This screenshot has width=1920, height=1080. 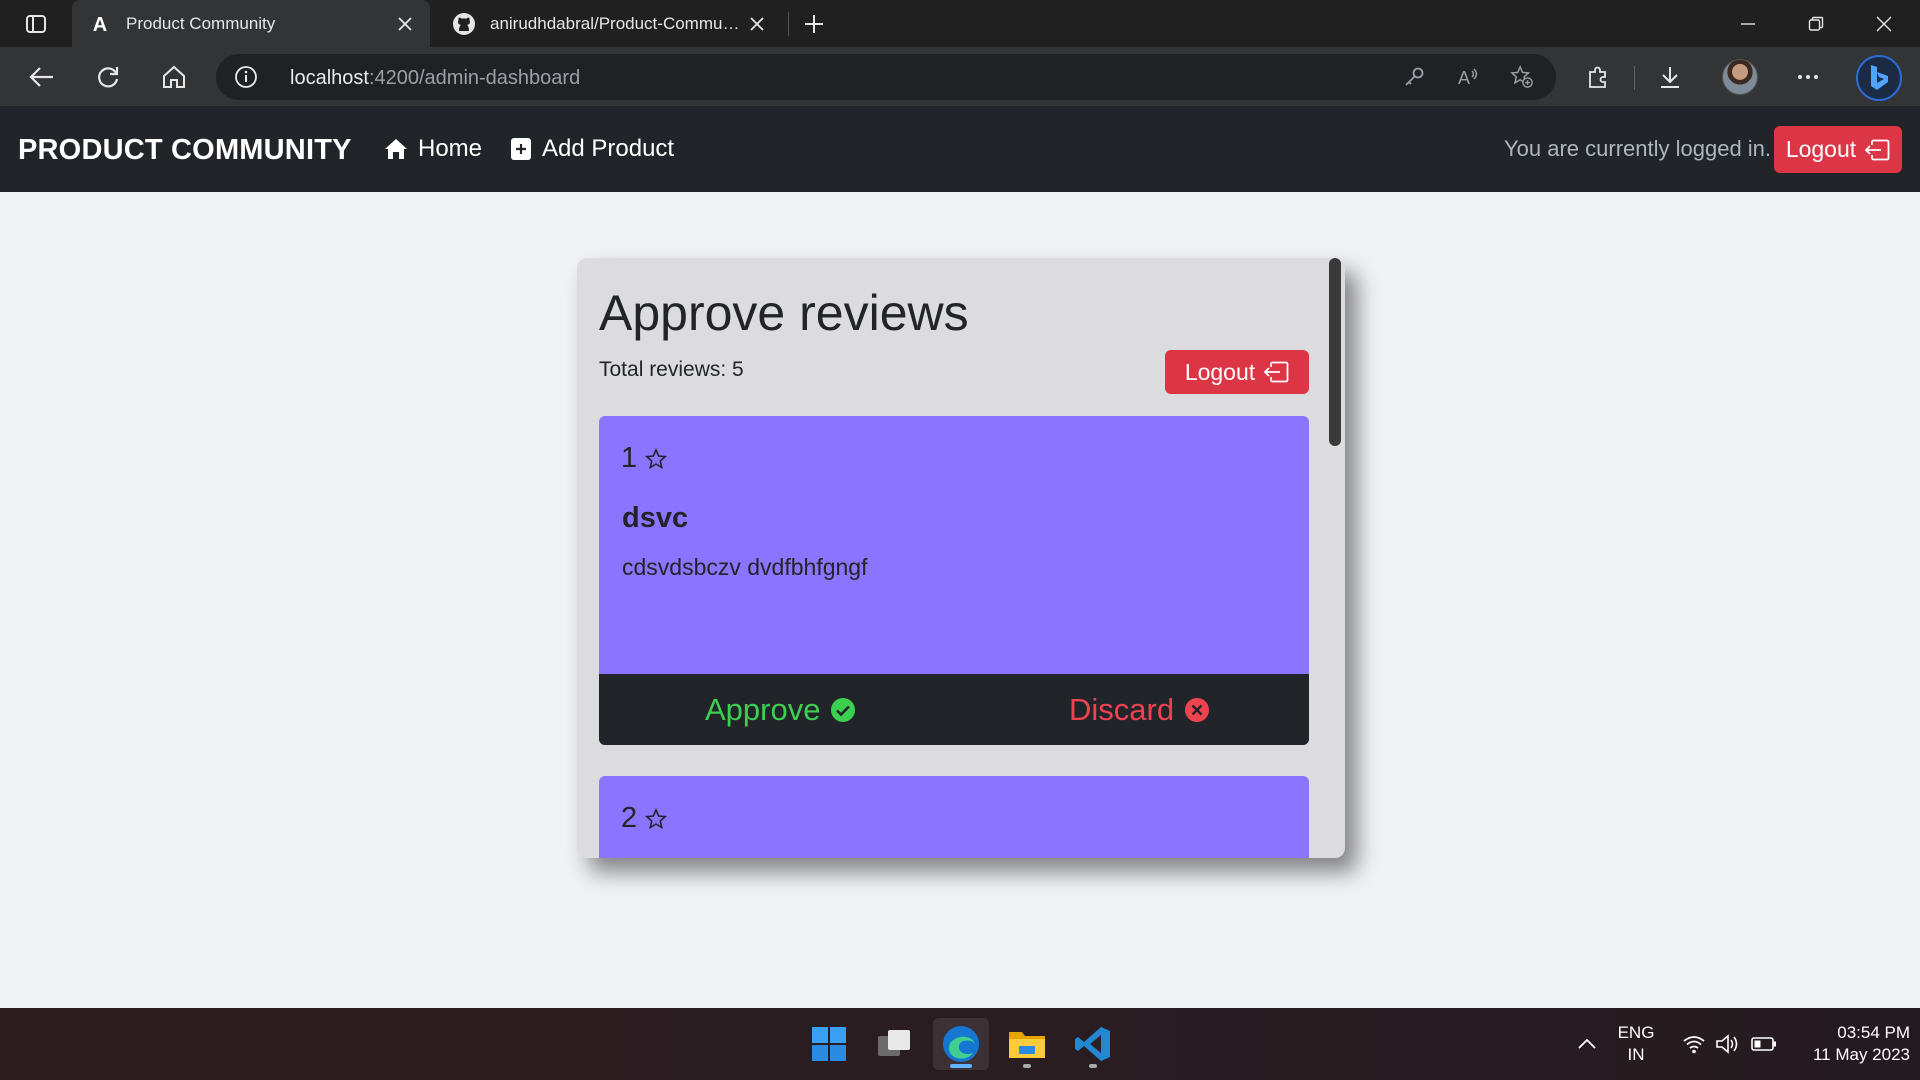 I want to click on approve-button: Approve, so click(x=780, y=710).